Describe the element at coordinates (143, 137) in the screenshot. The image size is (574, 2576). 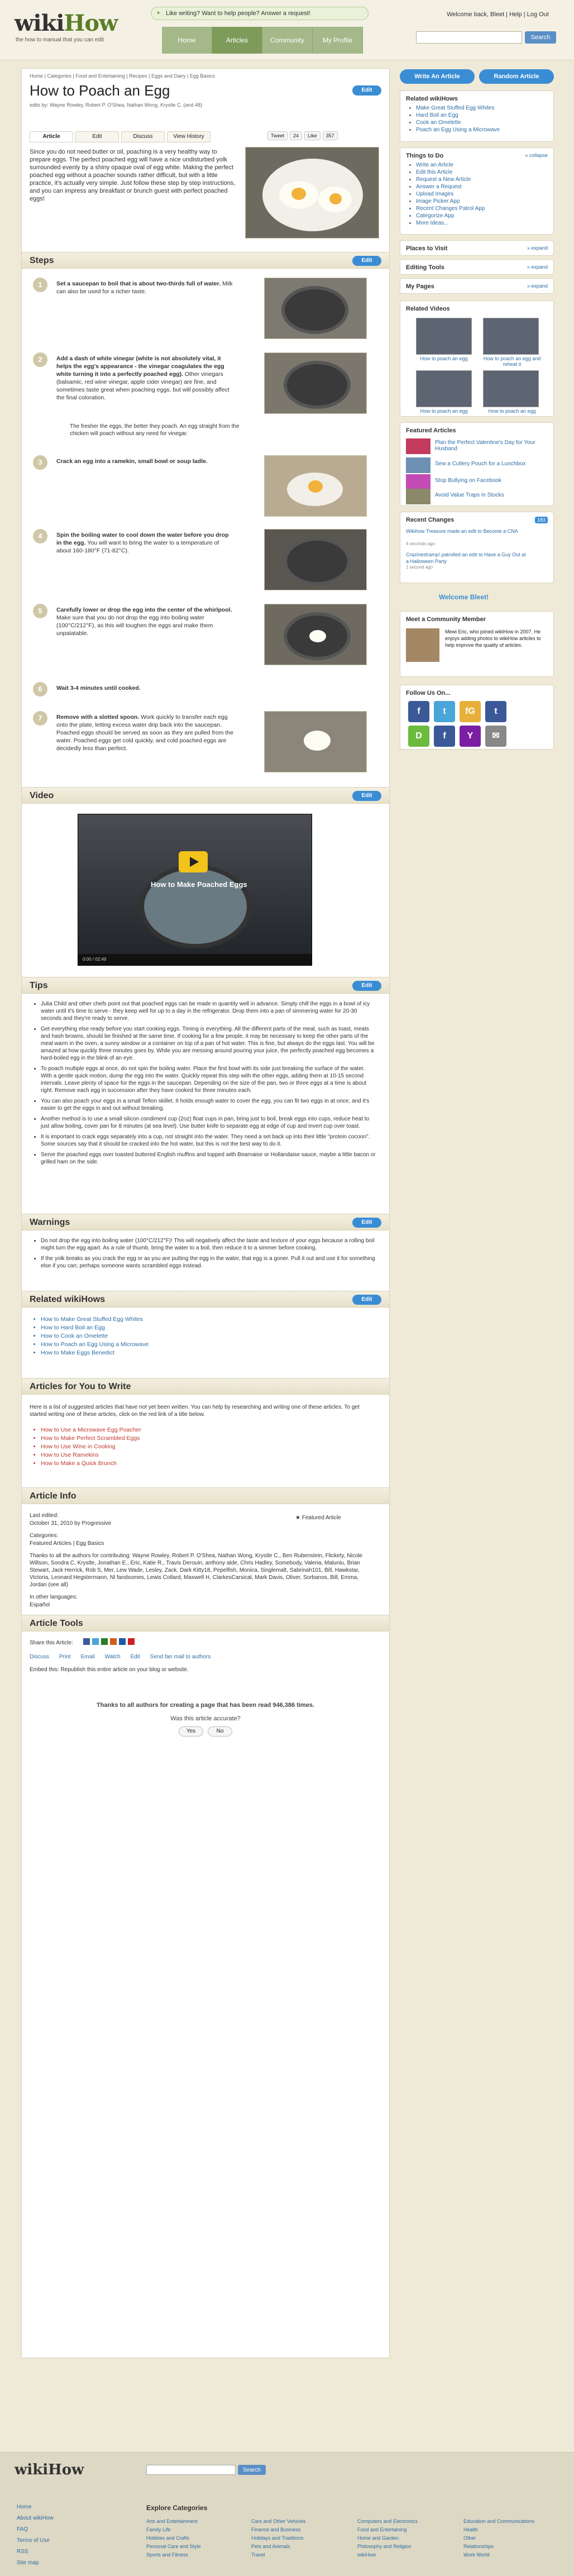
I see `tab-discuss: Discuss` at that location.